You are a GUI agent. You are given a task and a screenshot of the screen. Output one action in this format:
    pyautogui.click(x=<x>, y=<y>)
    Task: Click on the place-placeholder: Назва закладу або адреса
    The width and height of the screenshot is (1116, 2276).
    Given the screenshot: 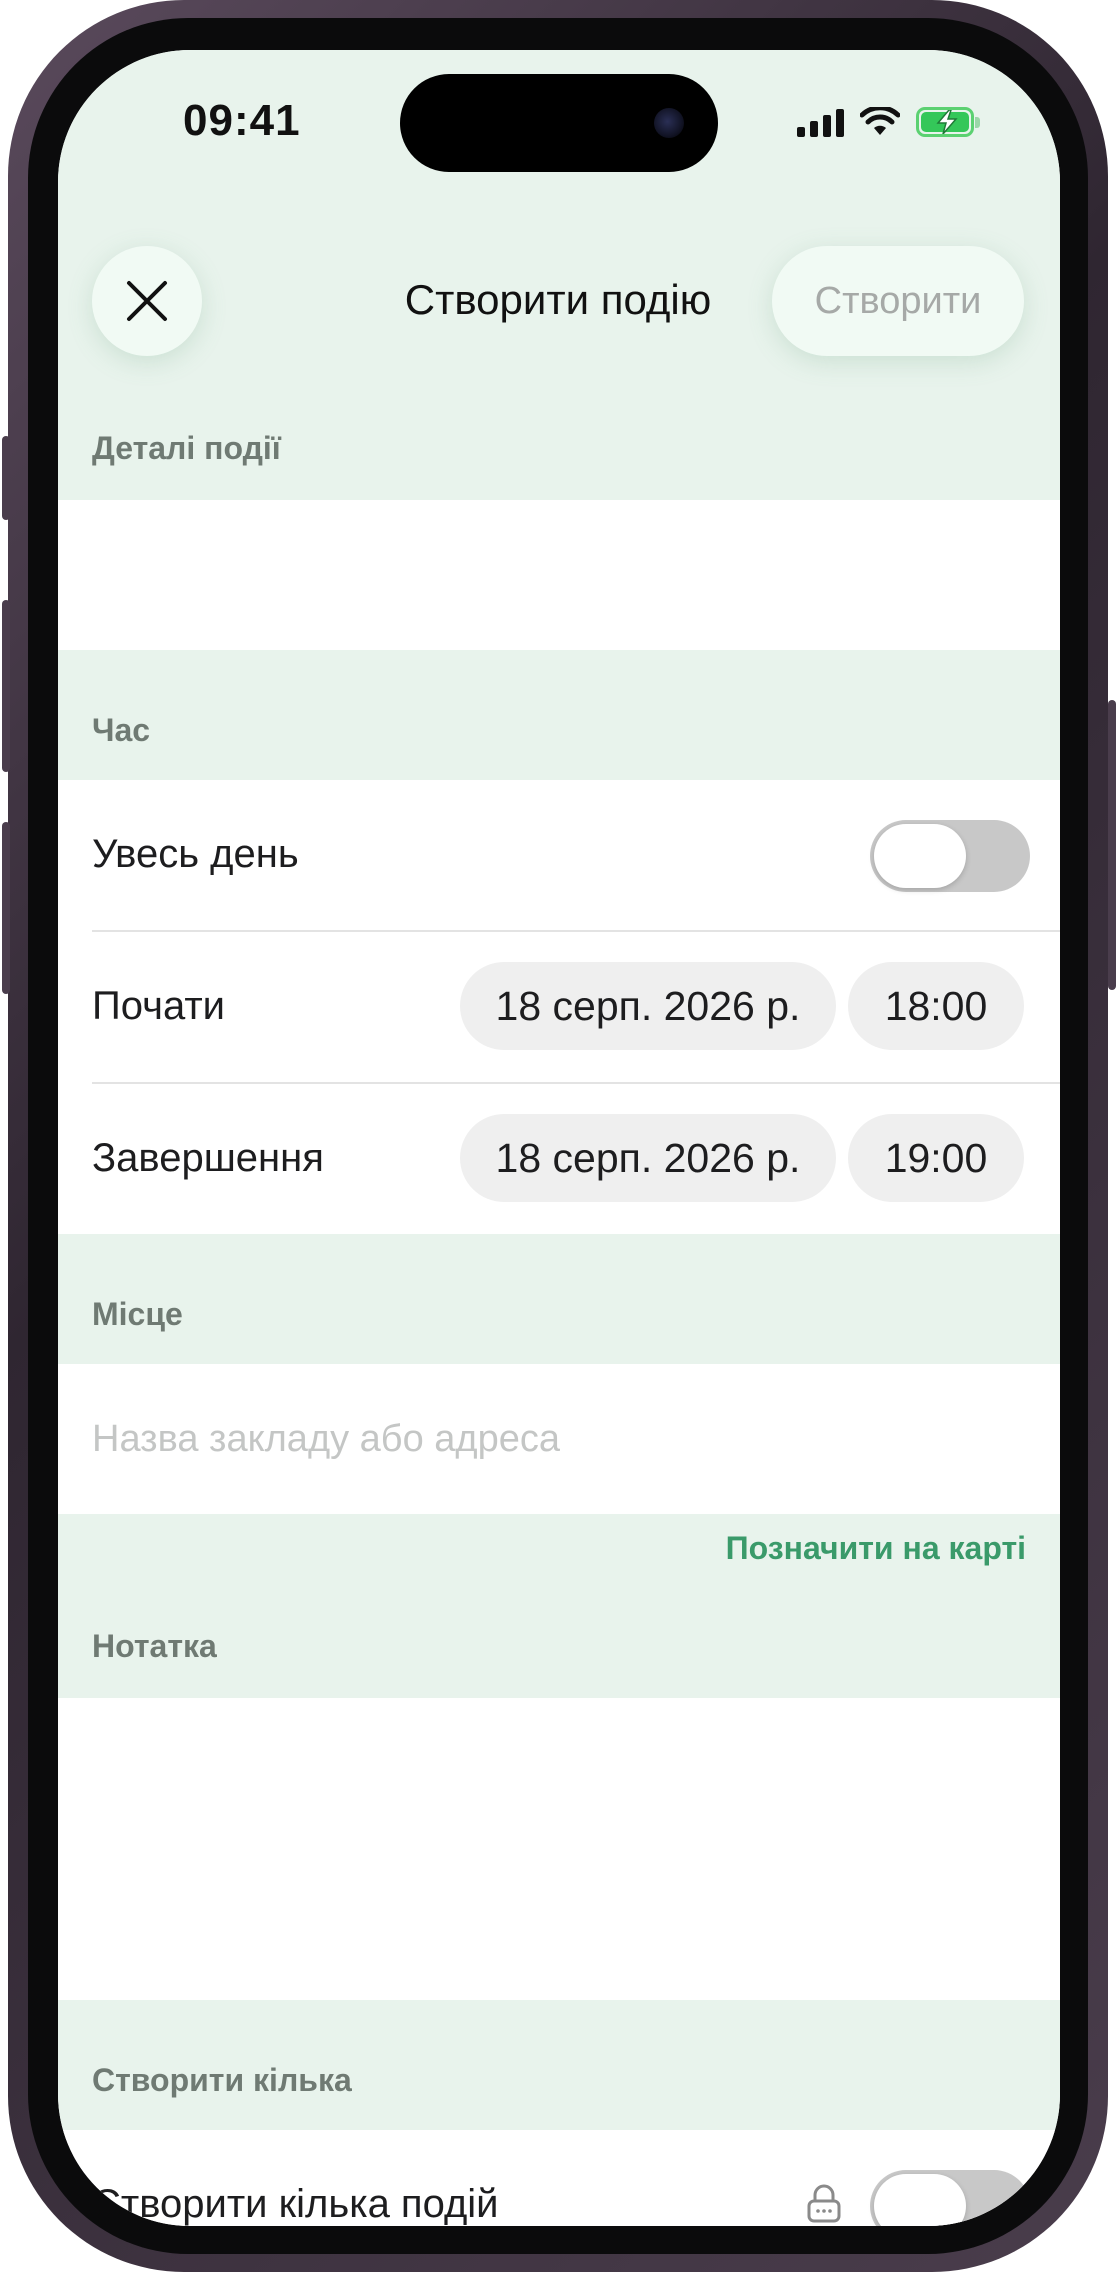 What is the action you would take?
    pyautogui.click(x=326, y=1439)
    